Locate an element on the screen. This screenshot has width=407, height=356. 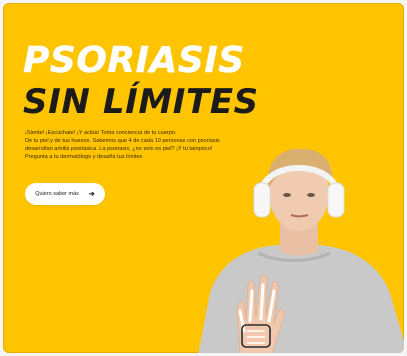
learn-more-label: Quiero saber más is located at coordinates (57, 194).